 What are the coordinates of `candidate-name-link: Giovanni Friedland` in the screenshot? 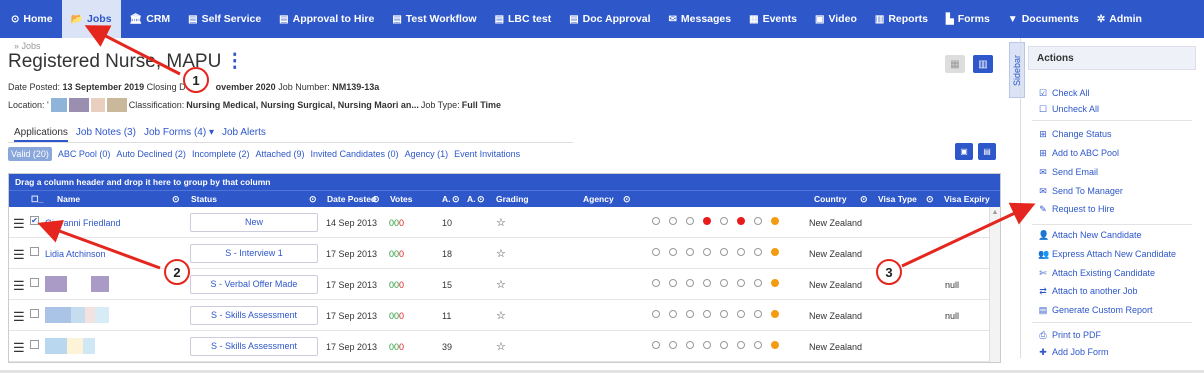 It's located at (83, 223).